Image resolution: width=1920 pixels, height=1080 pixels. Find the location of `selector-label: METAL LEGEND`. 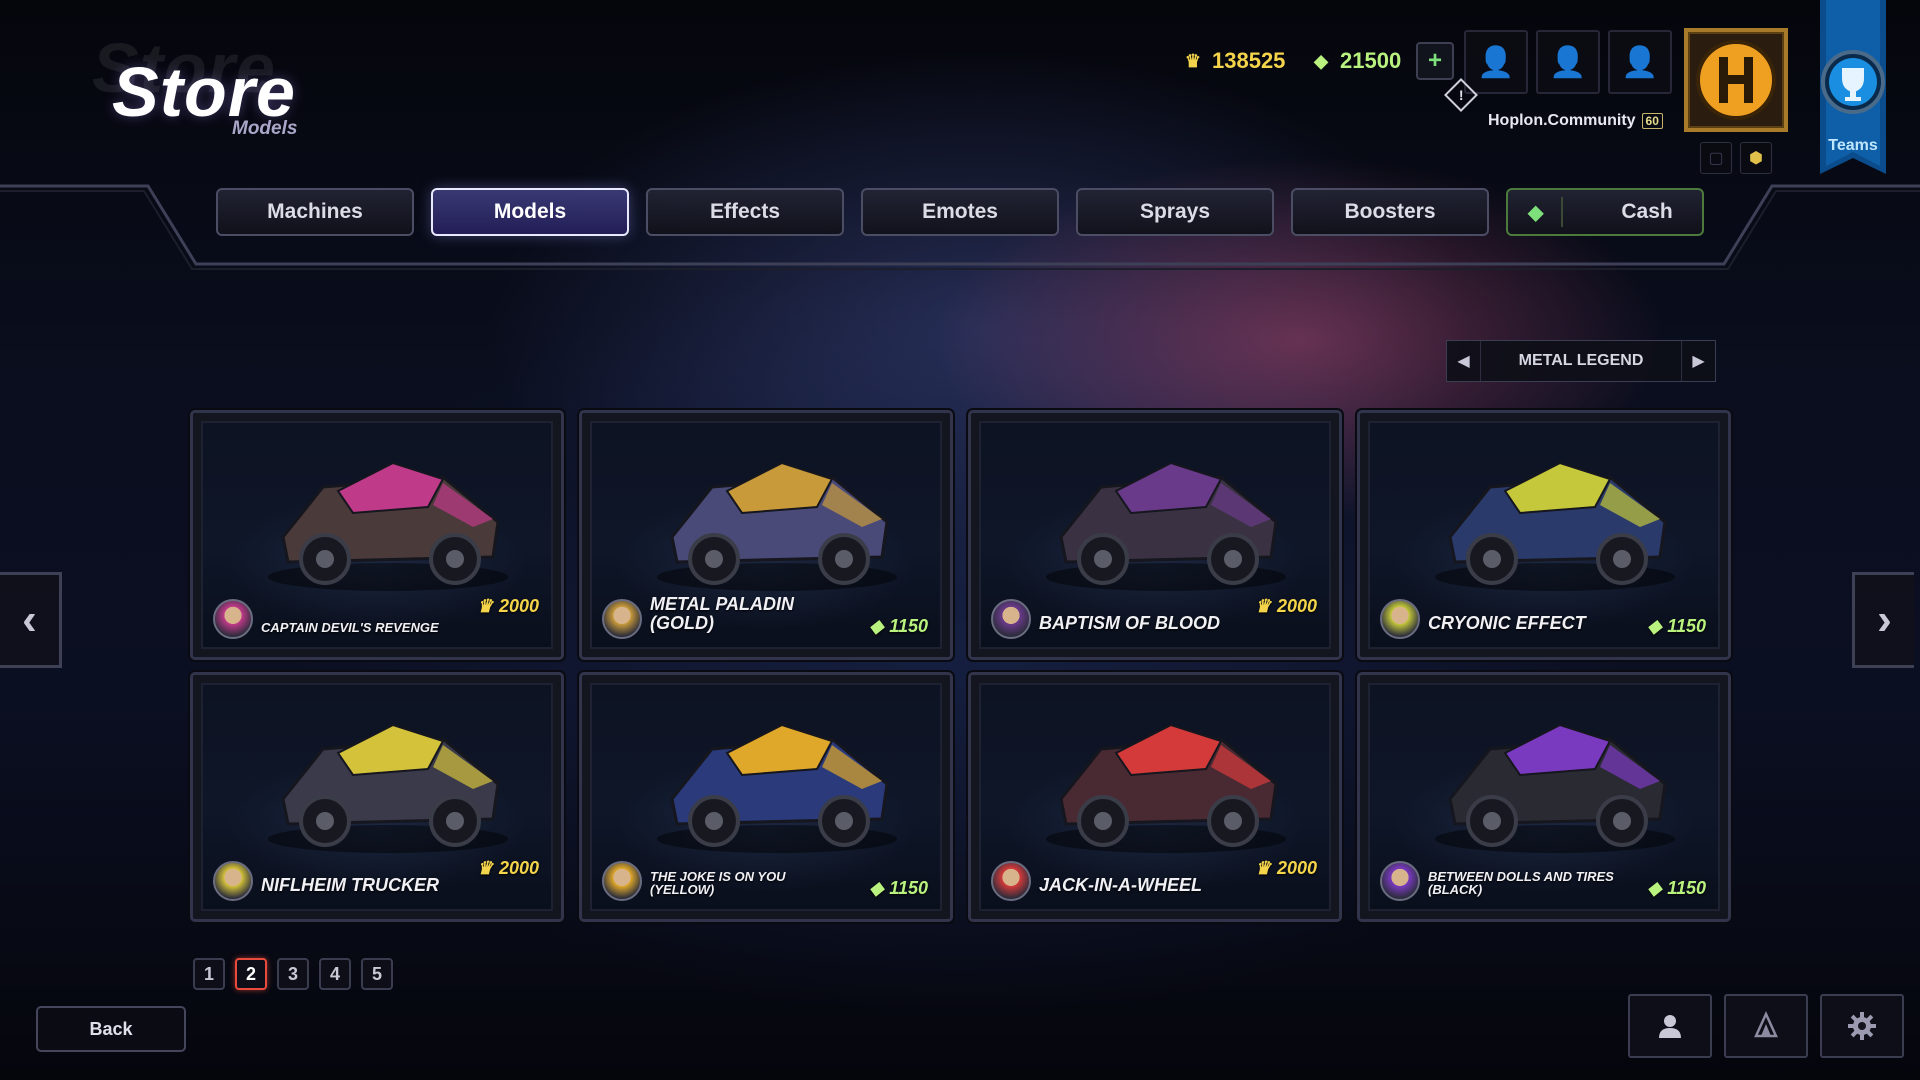

selector-label: METAL LEGEND is located at coordinates (1581, 360).